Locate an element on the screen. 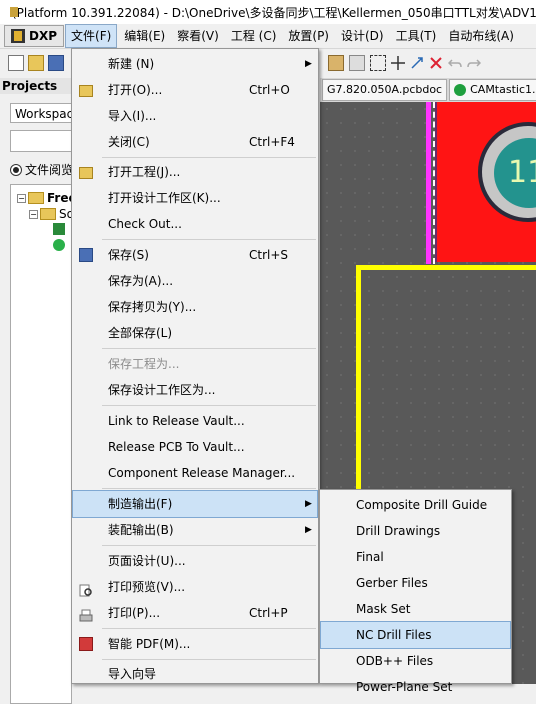 The image size is (536, 704). workspace-button: Workspace is located at coordinates (41, 113).